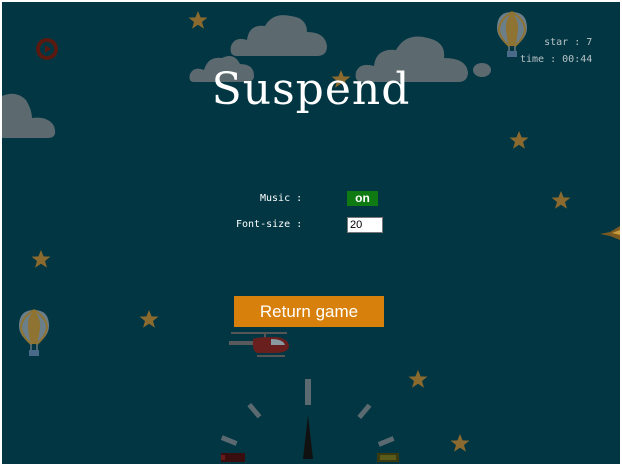 This screenshot has width=622, height=468. Describe the element at coordinates (610, 233) in the screenshot. I see `bird-icon` at that location.